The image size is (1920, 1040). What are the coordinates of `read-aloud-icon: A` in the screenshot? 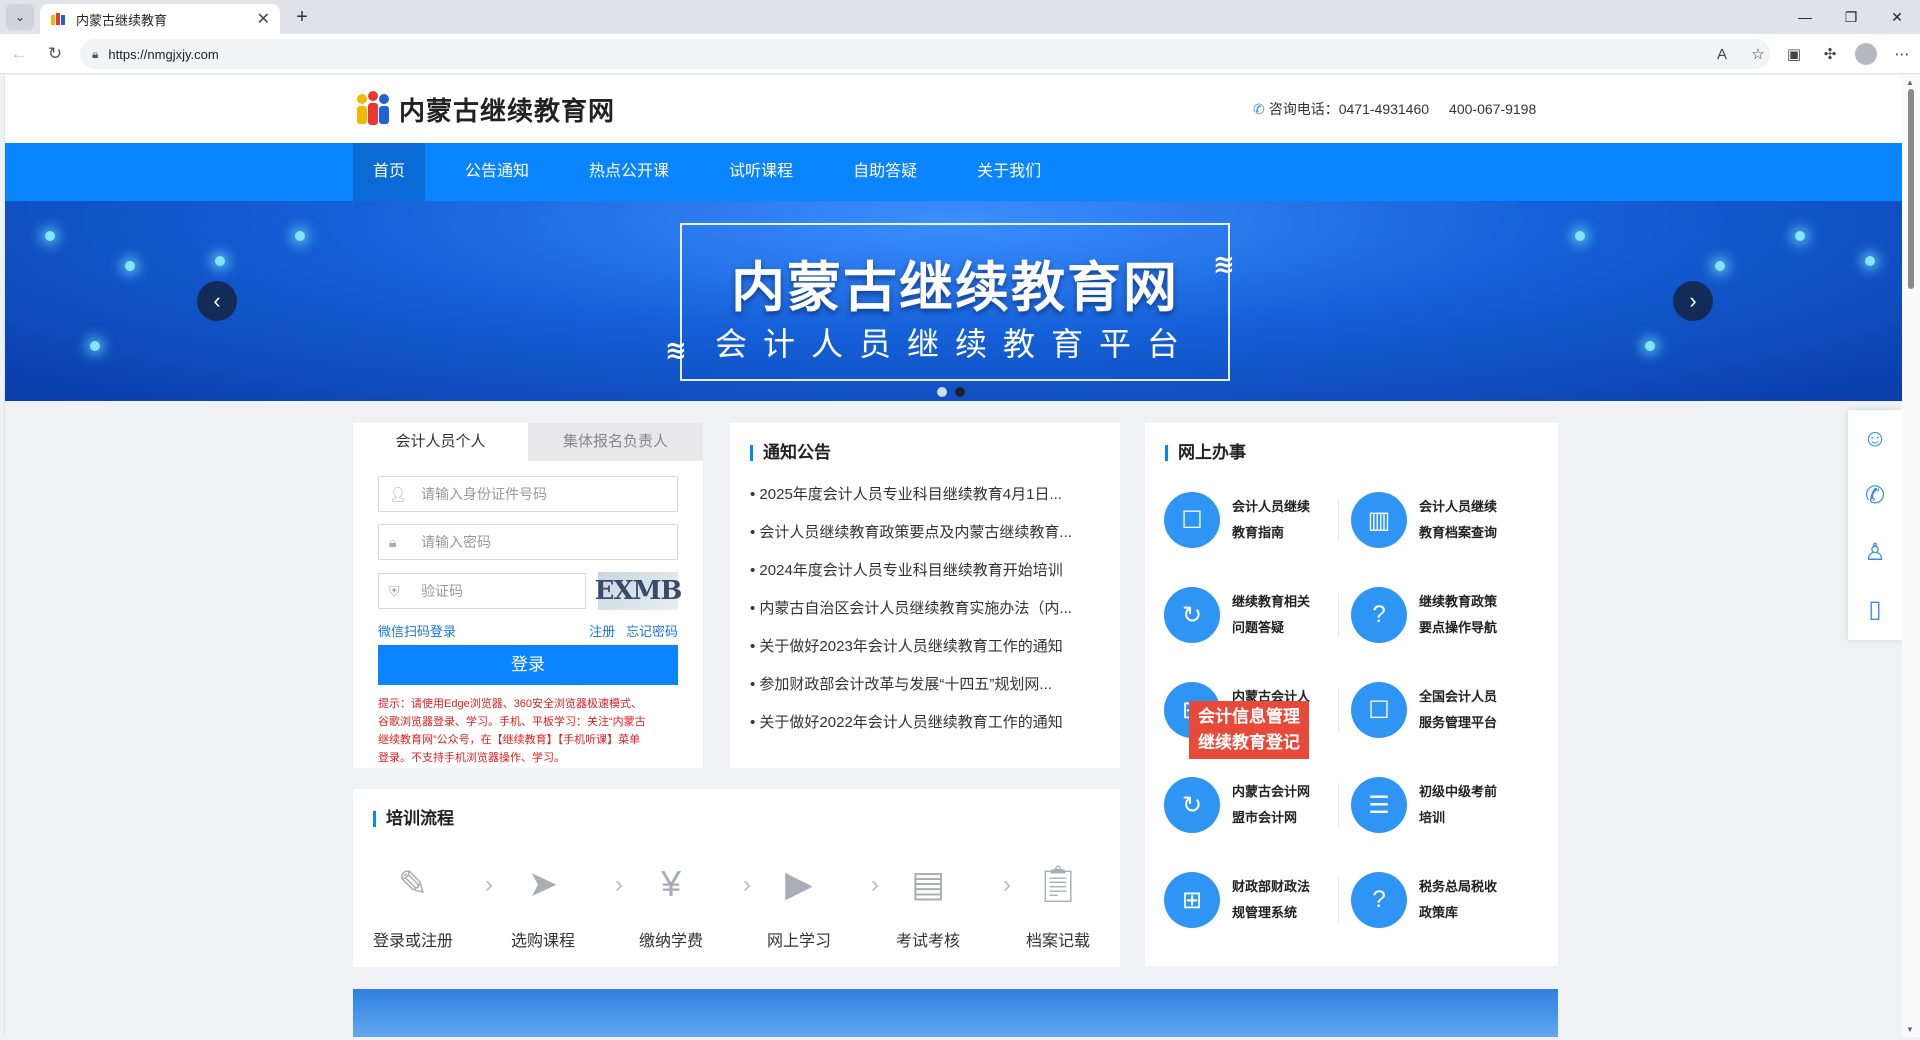 It's located at (1722, 54).